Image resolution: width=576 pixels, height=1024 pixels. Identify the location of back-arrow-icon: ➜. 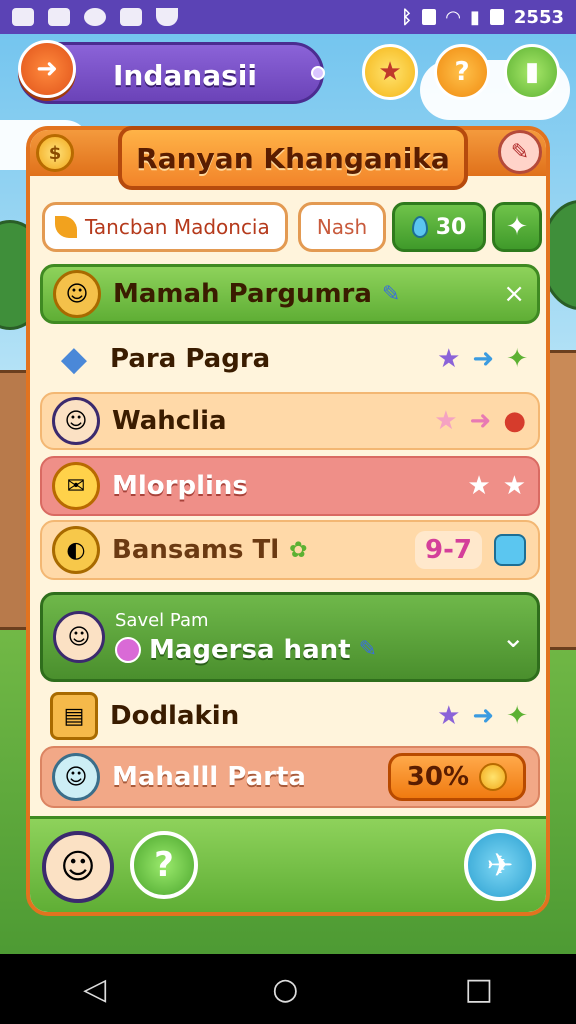
(47, 69).